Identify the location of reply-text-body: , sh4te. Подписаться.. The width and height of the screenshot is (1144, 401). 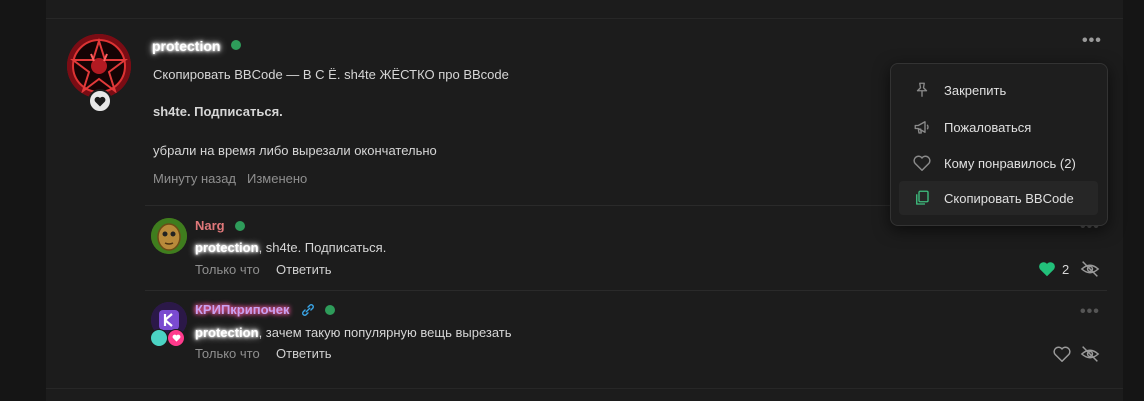
(322, 247).